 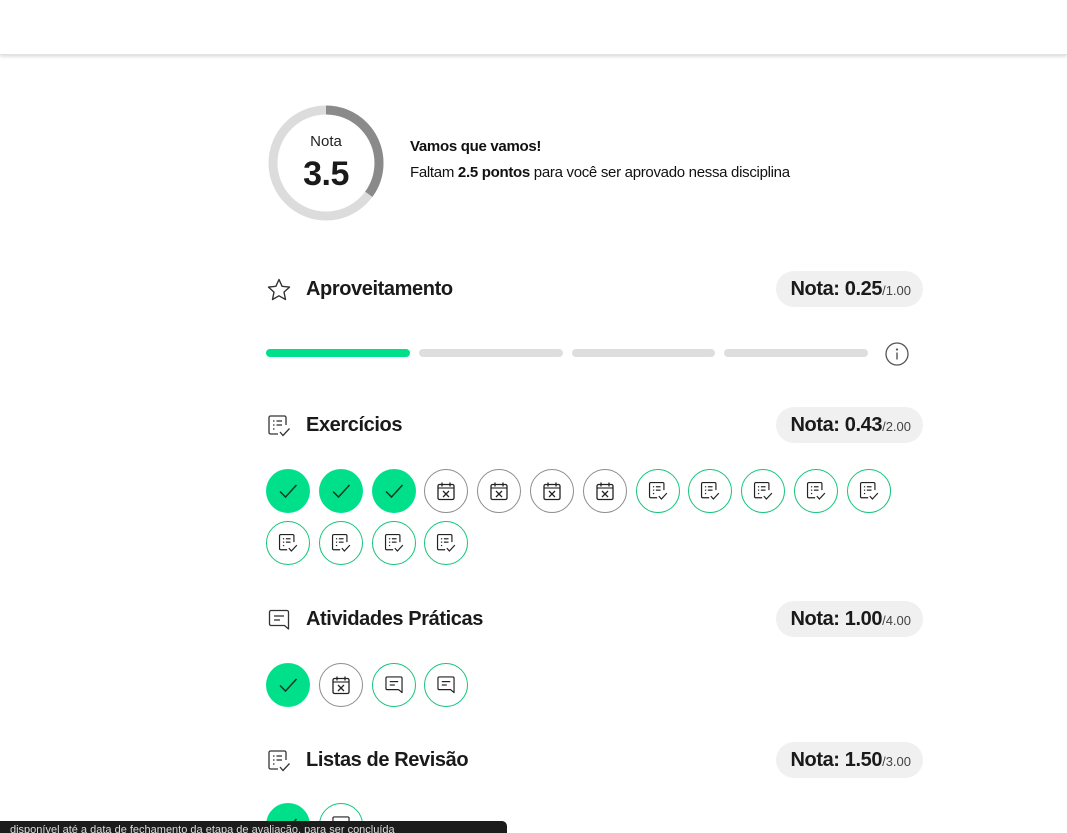 What do you see at coordinates (394, 619) in the screenshot?
I see `section-title: Atividades Práticas` at bounding box center [394, 619].